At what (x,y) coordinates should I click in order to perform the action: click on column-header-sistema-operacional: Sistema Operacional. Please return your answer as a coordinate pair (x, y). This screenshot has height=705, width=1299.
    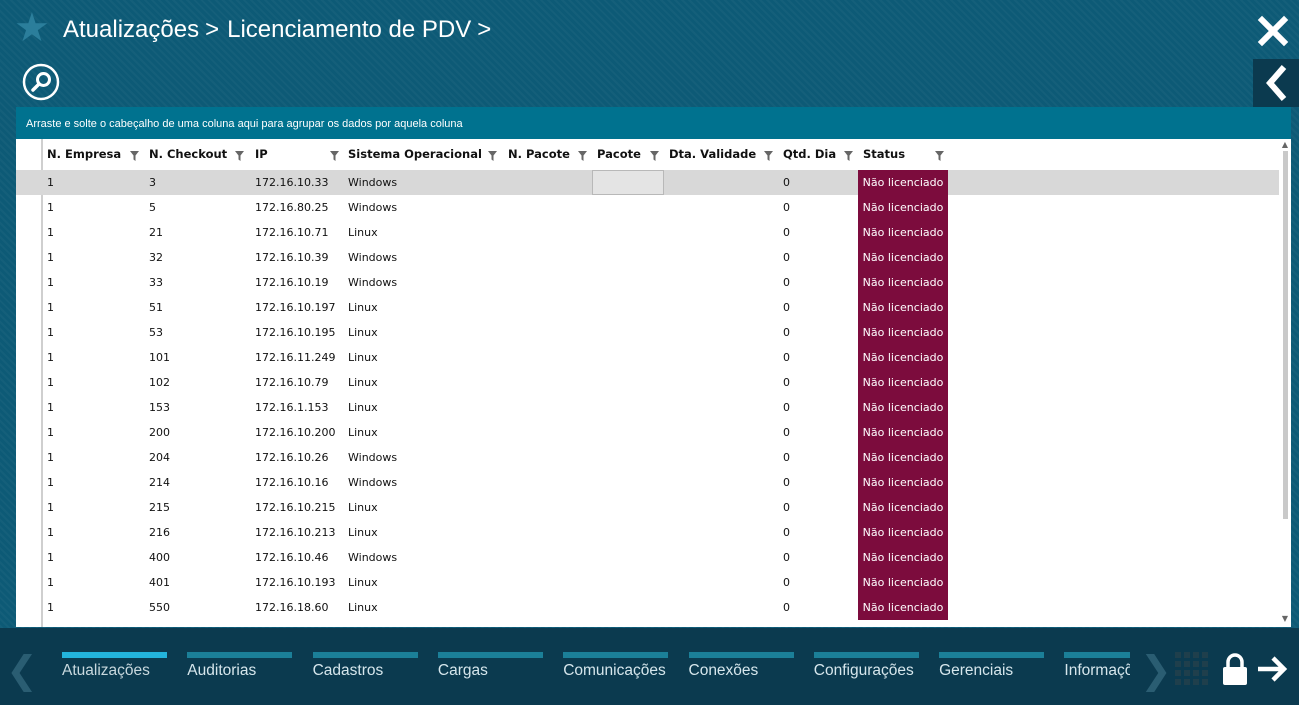
    Looking at the image, I should click on (415, 154).